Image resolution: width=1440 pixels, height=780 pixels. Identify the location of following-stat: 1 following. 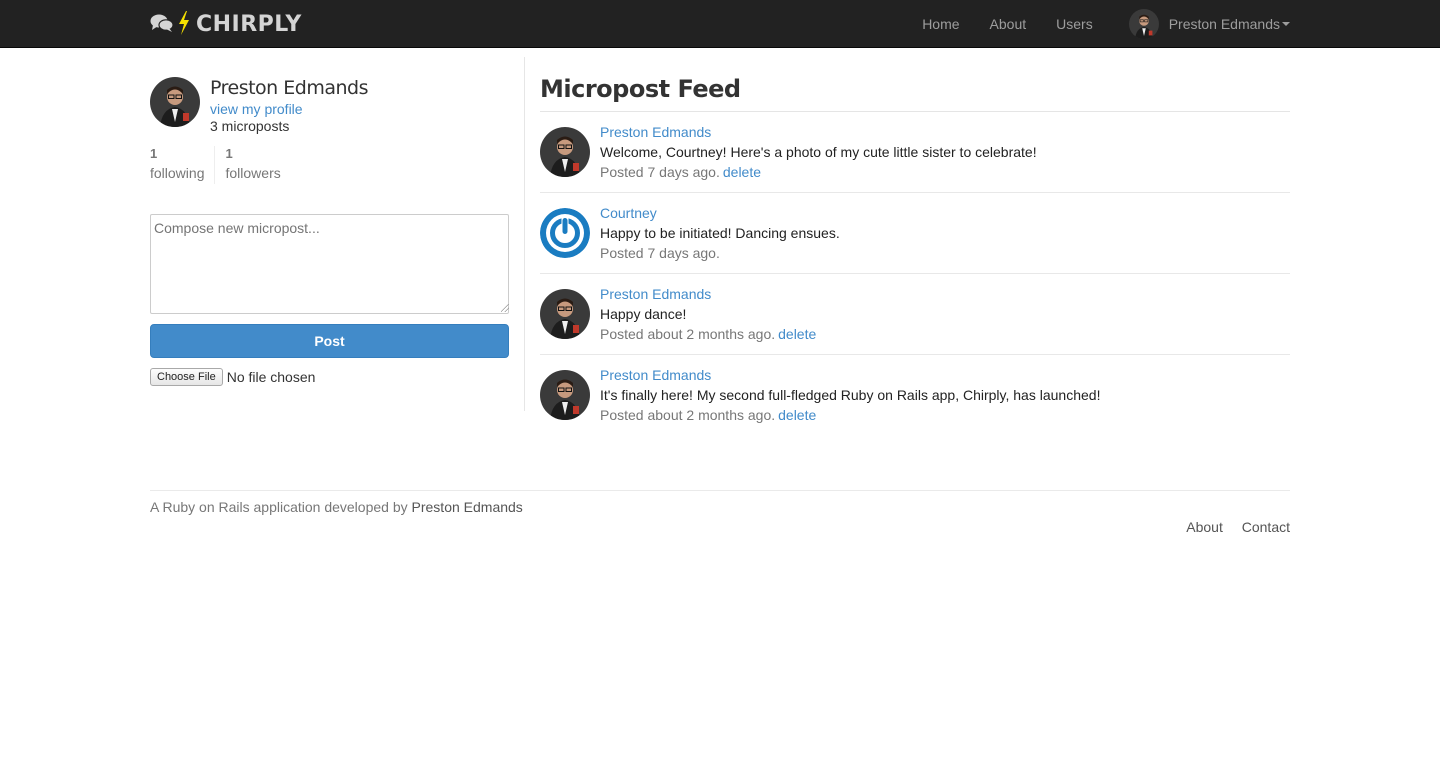
(182, 165).